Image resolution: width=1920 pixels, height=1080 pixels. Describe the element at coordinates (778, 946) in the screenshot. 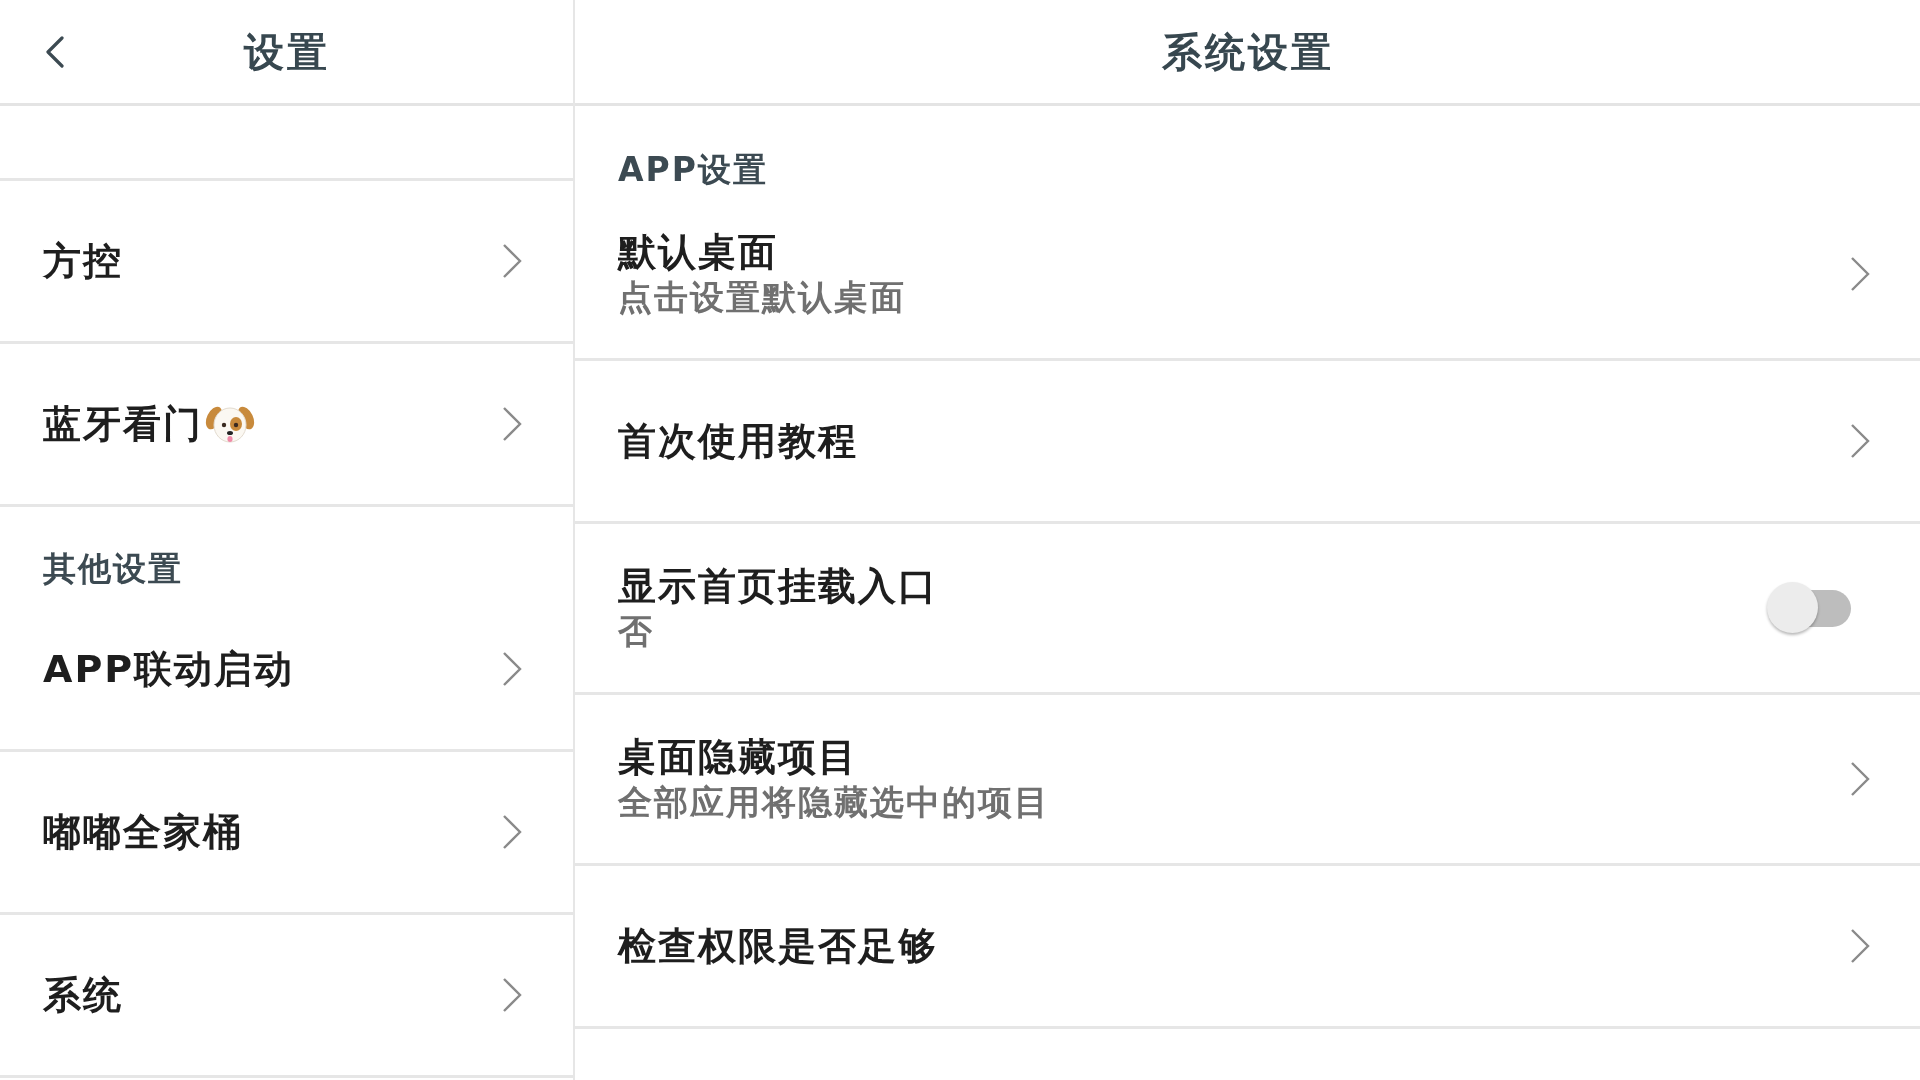

I see `item-title: 检查权限是否足够` at that location.